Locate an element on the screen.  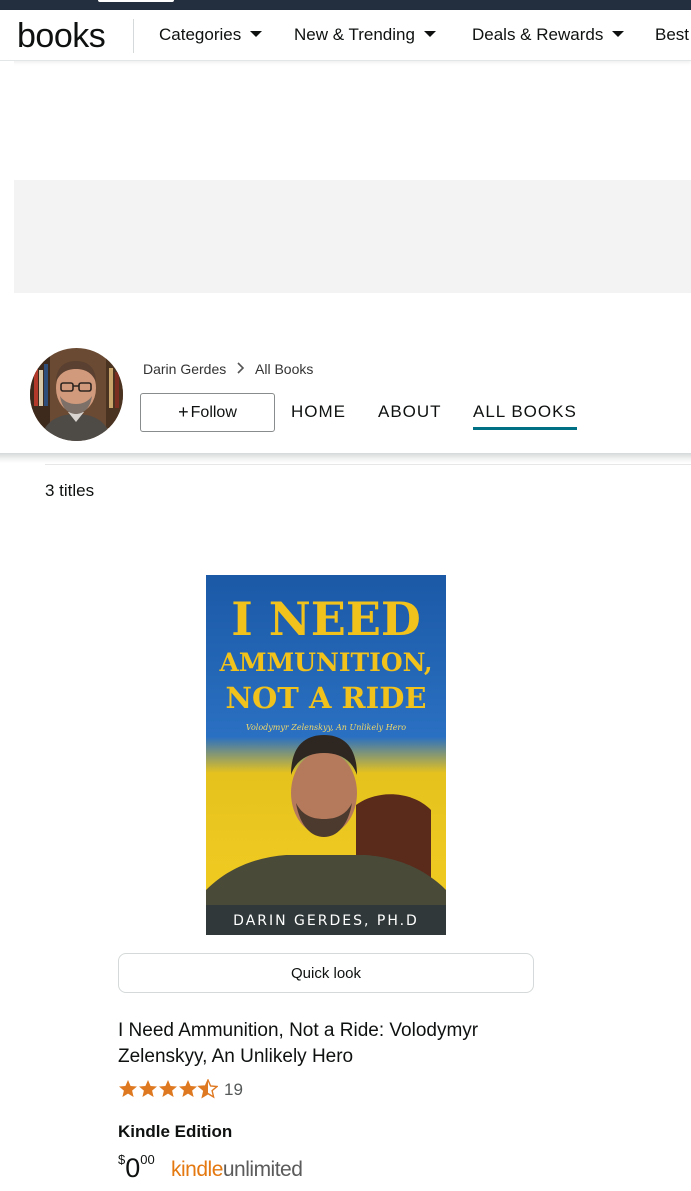
tab-all-books: ALL BOOKS is located at coordinates (525, 412).